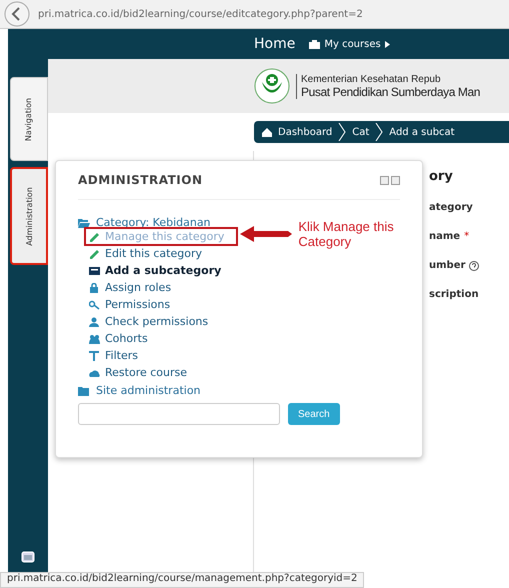 Image resolution: width=509 pixels, height=588 pixels. I want to click on admin-menu-item: Filters, so click(113, 355).